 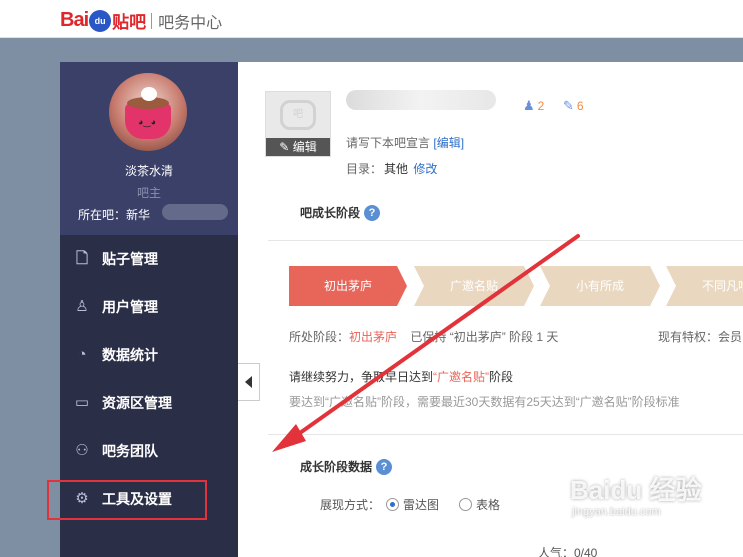 I want to click on baidu-tieba-logo: Bai du 贴吧 吧务中心, so click(x=141, y=20).